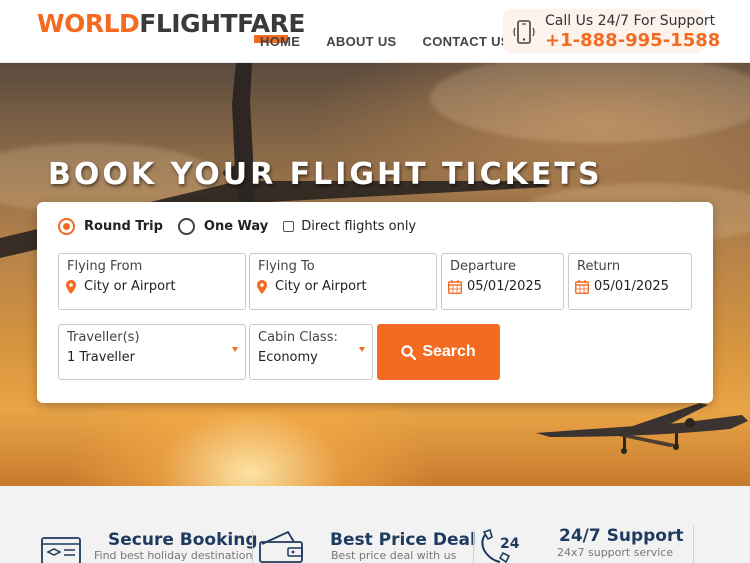 The image size is (750, 563). What do you see at coordinates (66, 226) in the screenshot?
I see `round-trip-radio` at bounding box center [66, 226].